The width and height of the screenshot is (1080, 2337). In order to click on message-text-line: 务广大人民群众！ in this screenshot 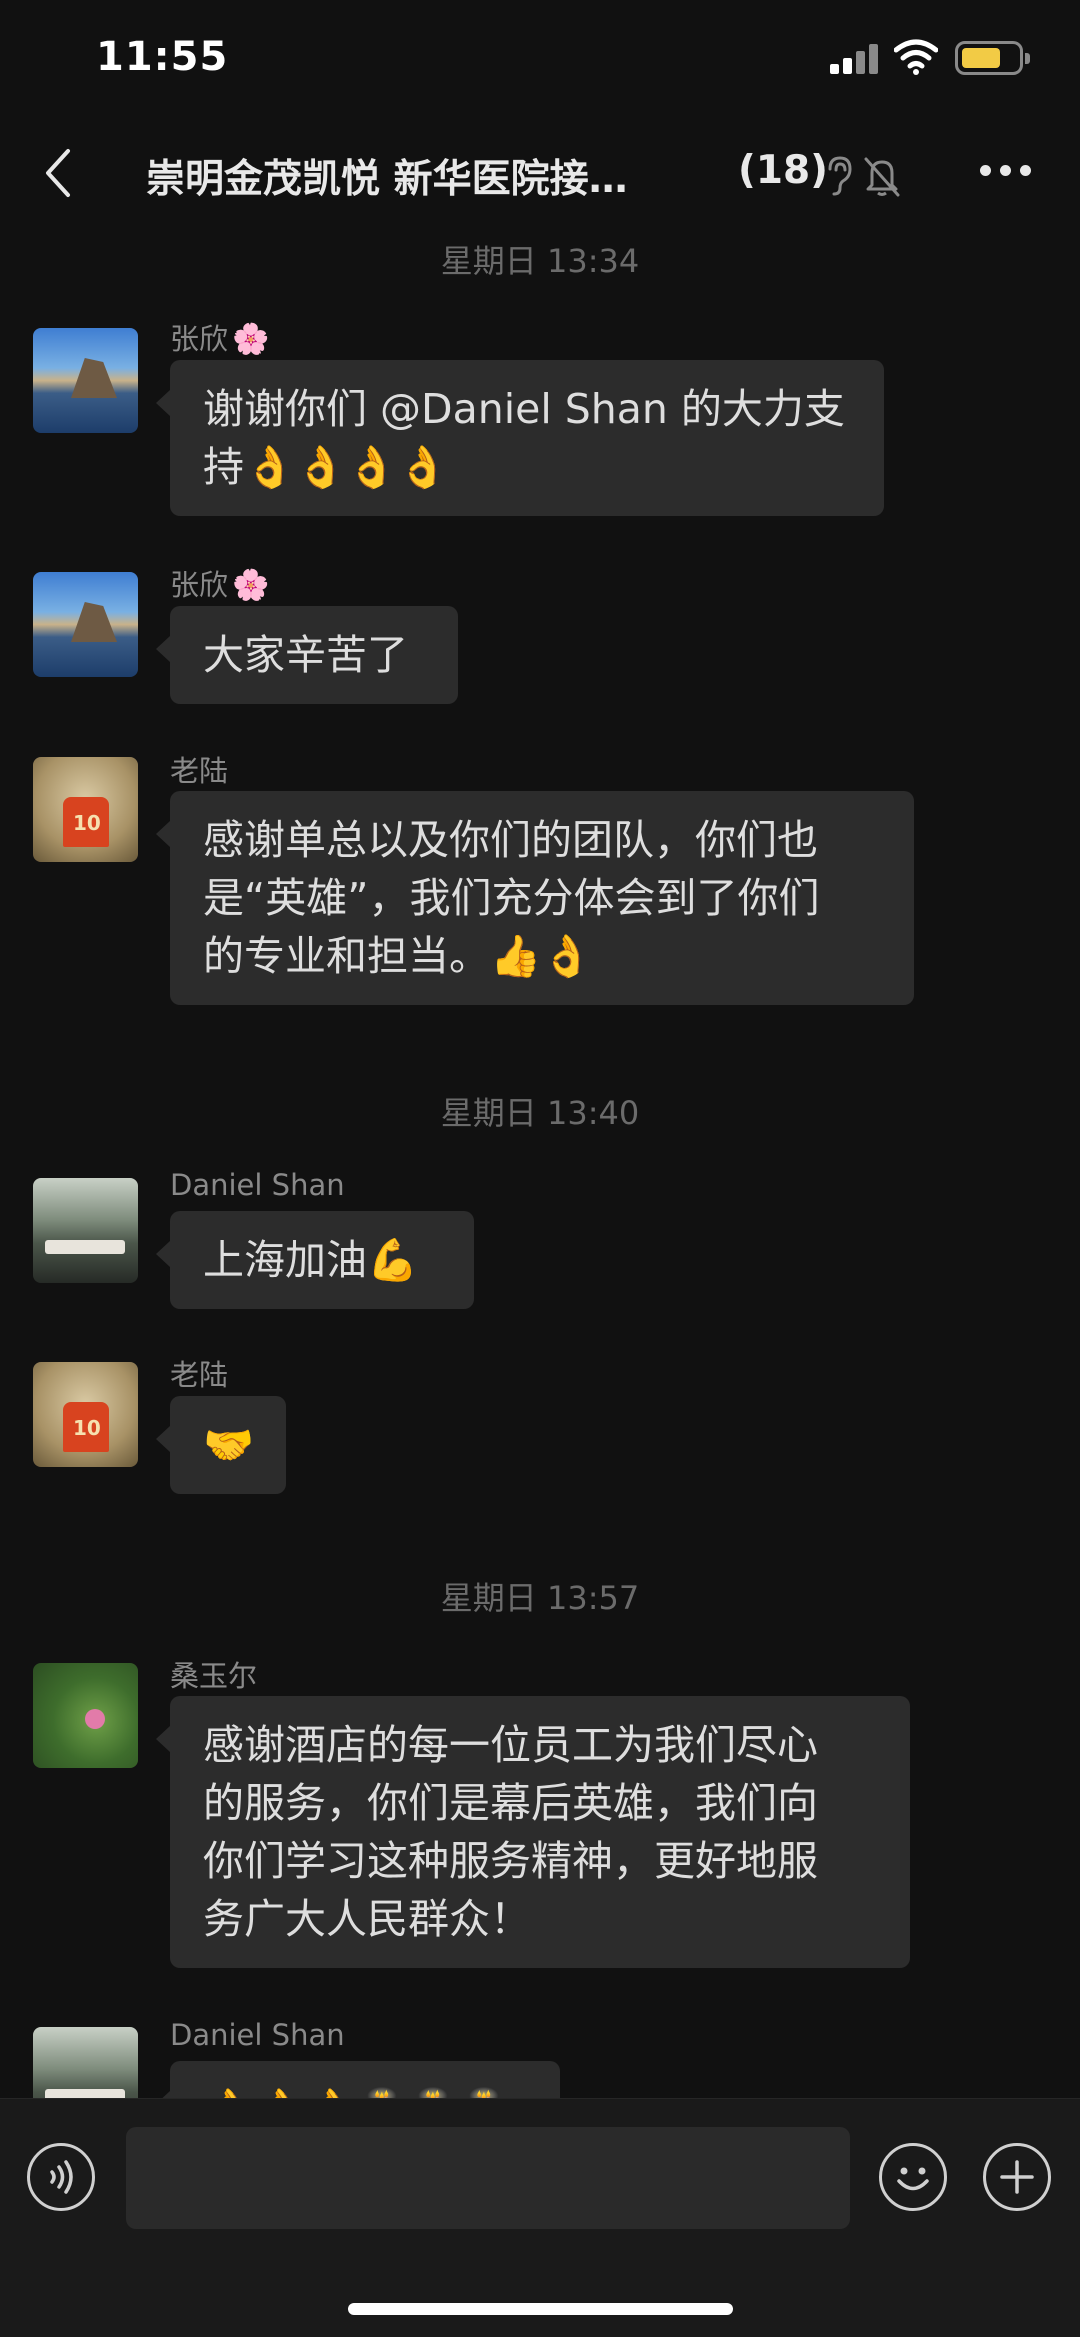, I will do `click(367, 1919)`.